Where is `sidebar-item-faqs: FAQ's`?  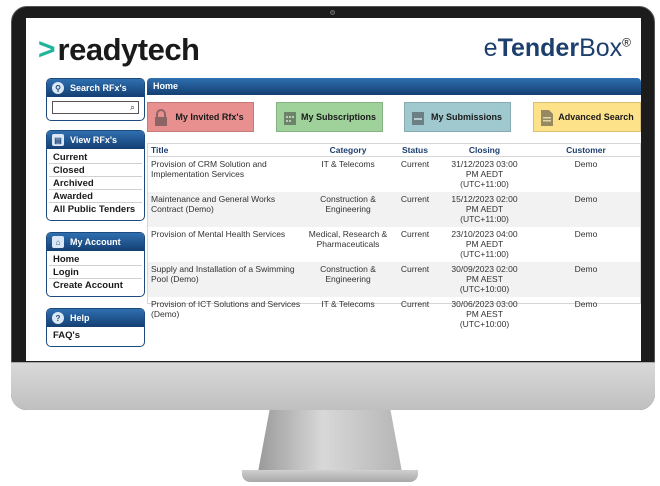 sidebar-item-faqs: FAQ's is located at coordinates (95, 335).